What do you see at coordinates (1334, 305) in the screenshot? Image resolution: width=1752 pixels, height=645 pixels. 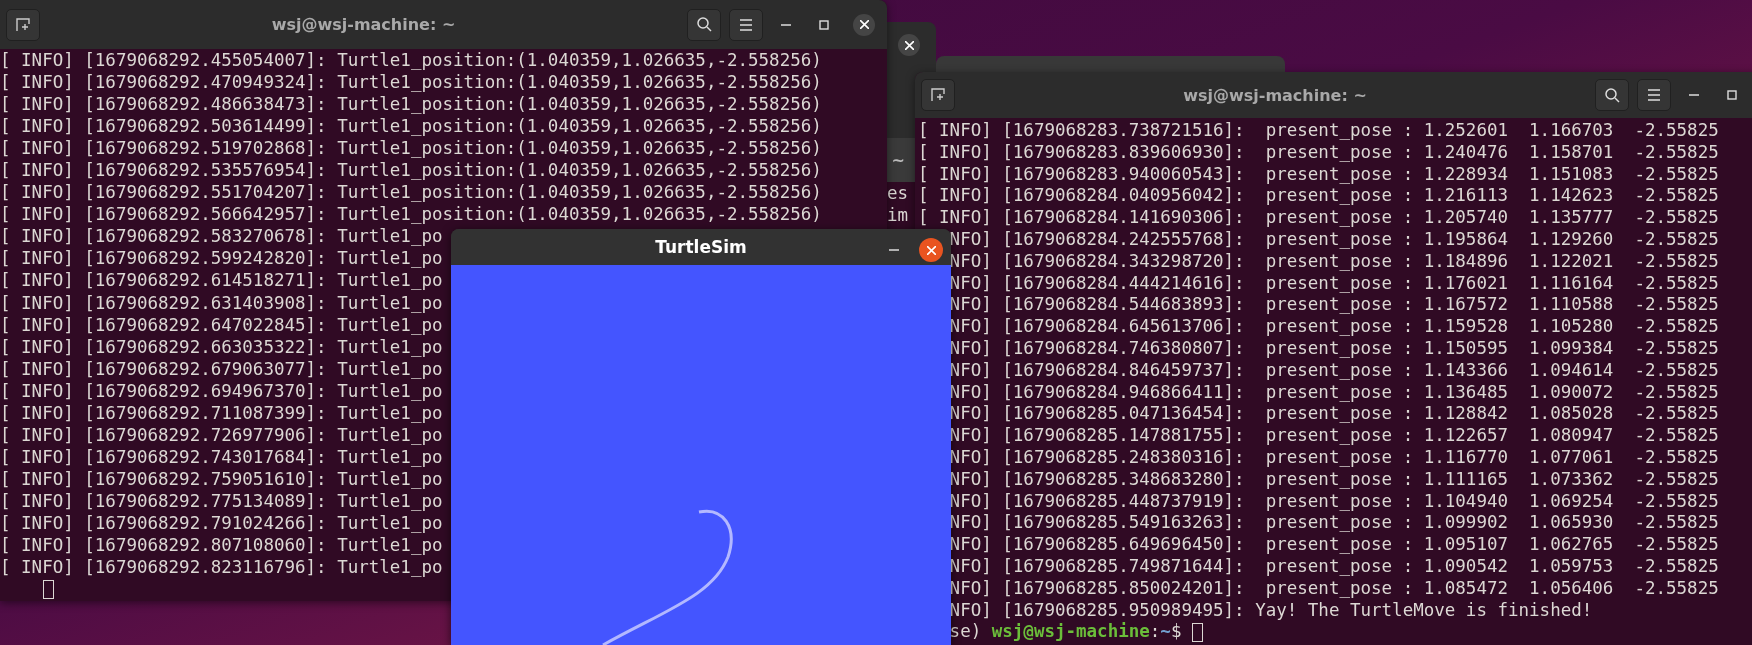 I see `terminal-line: NFO] [1679068284.544683893]: present_pose : 1.167572 1.110588 -2.55825` at bounding box center [1334, 305].